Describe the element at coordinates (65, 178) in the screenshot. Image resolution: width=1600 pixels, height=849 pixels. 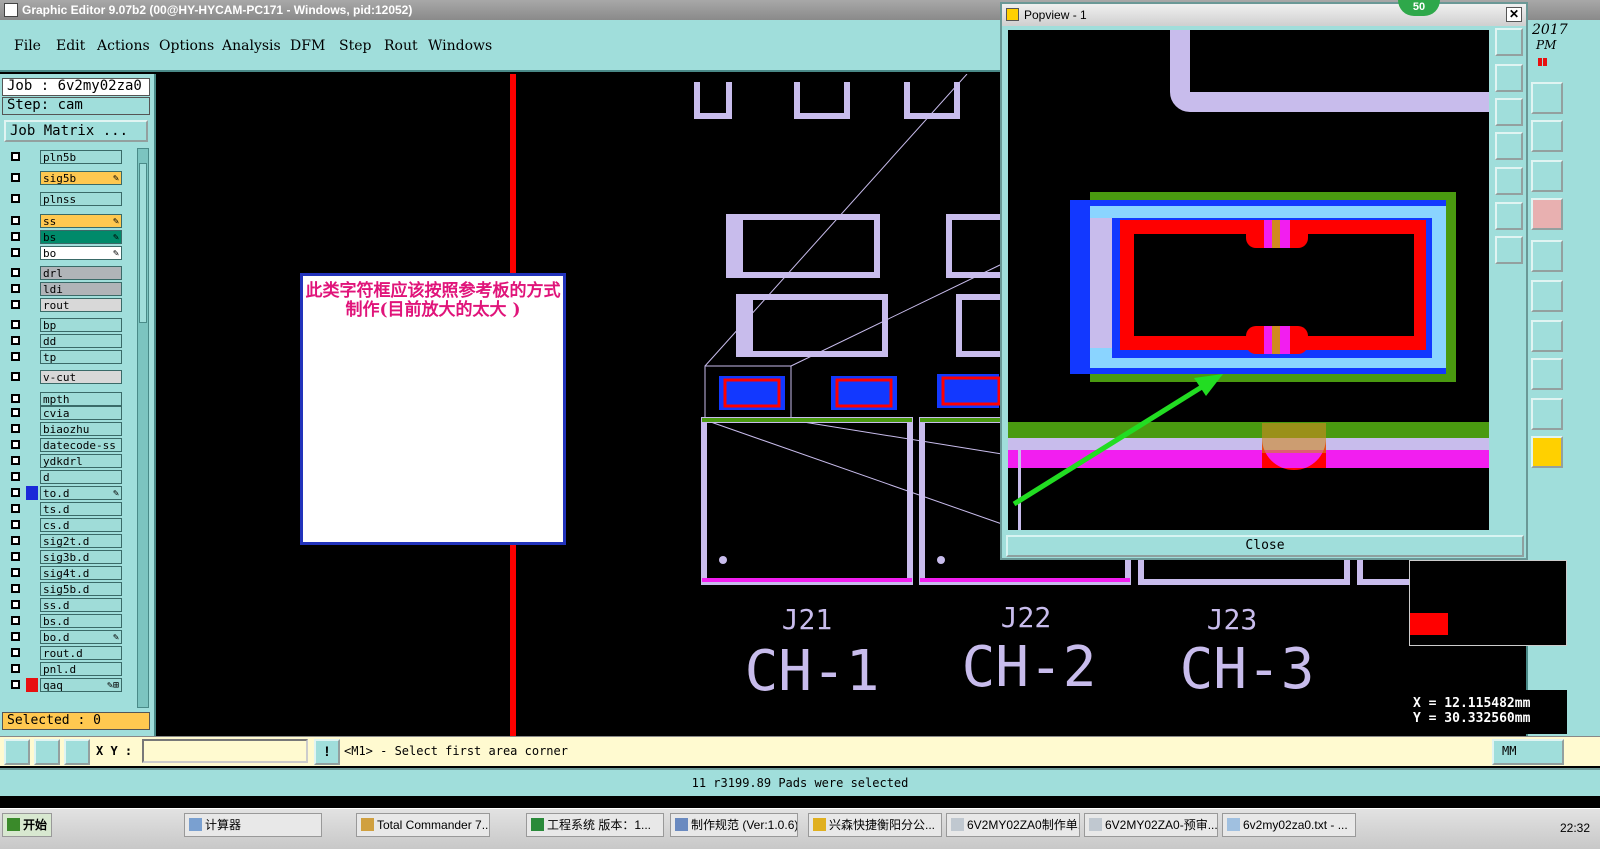
I see `layer-row: sig5b ✎` at that location.